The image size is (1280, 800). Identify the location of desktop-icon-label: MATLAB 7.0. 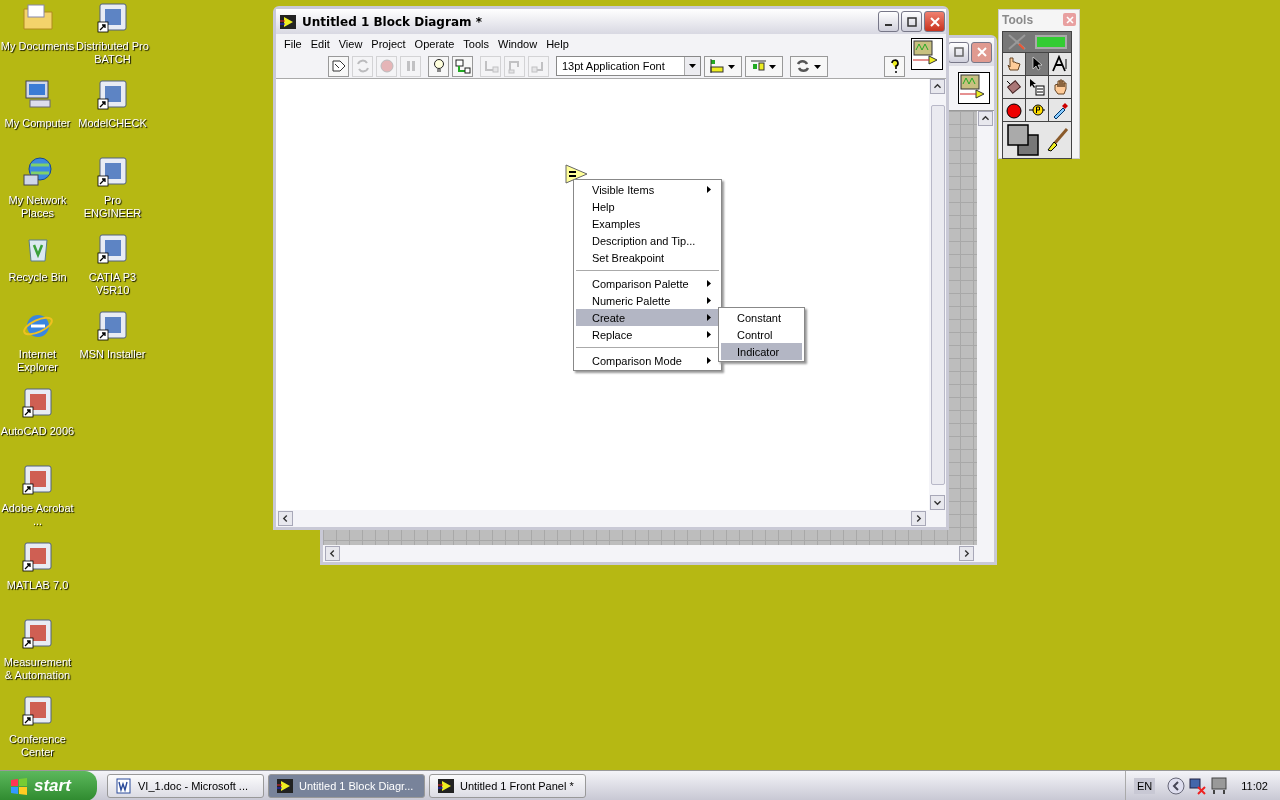
(37, 585).